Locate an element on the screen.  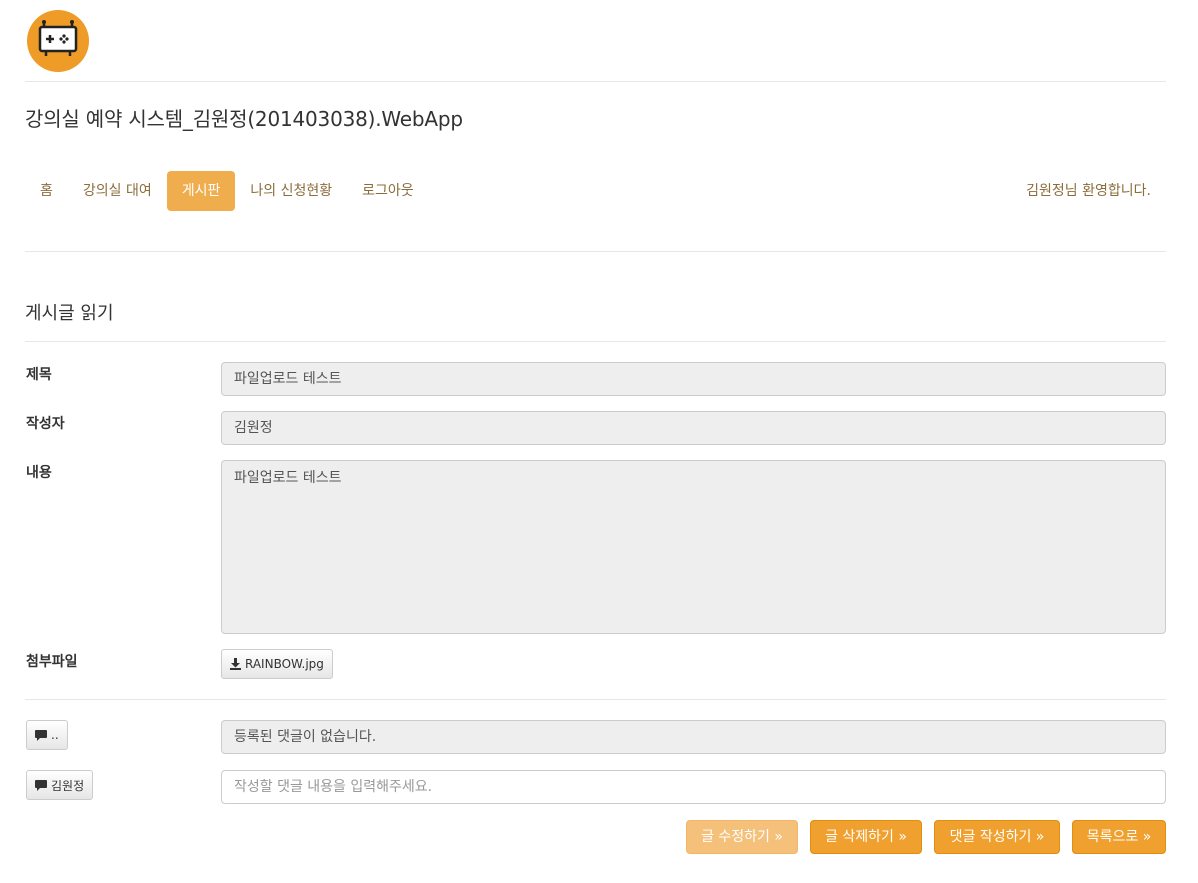
page-title: 게시글 읽기 is located at coordinates (69, 313).